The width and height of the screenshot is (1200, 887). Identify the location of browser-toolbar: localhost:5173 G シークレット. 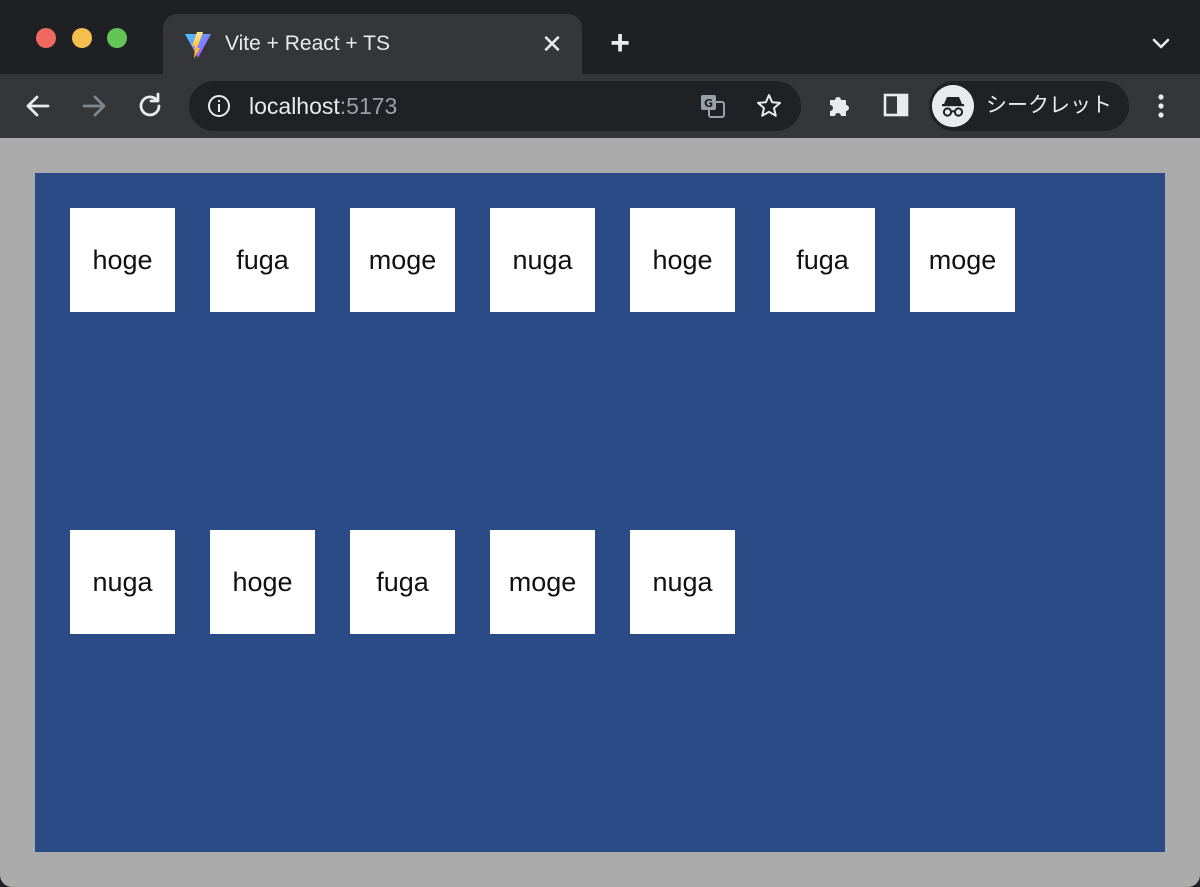
(600, 106).